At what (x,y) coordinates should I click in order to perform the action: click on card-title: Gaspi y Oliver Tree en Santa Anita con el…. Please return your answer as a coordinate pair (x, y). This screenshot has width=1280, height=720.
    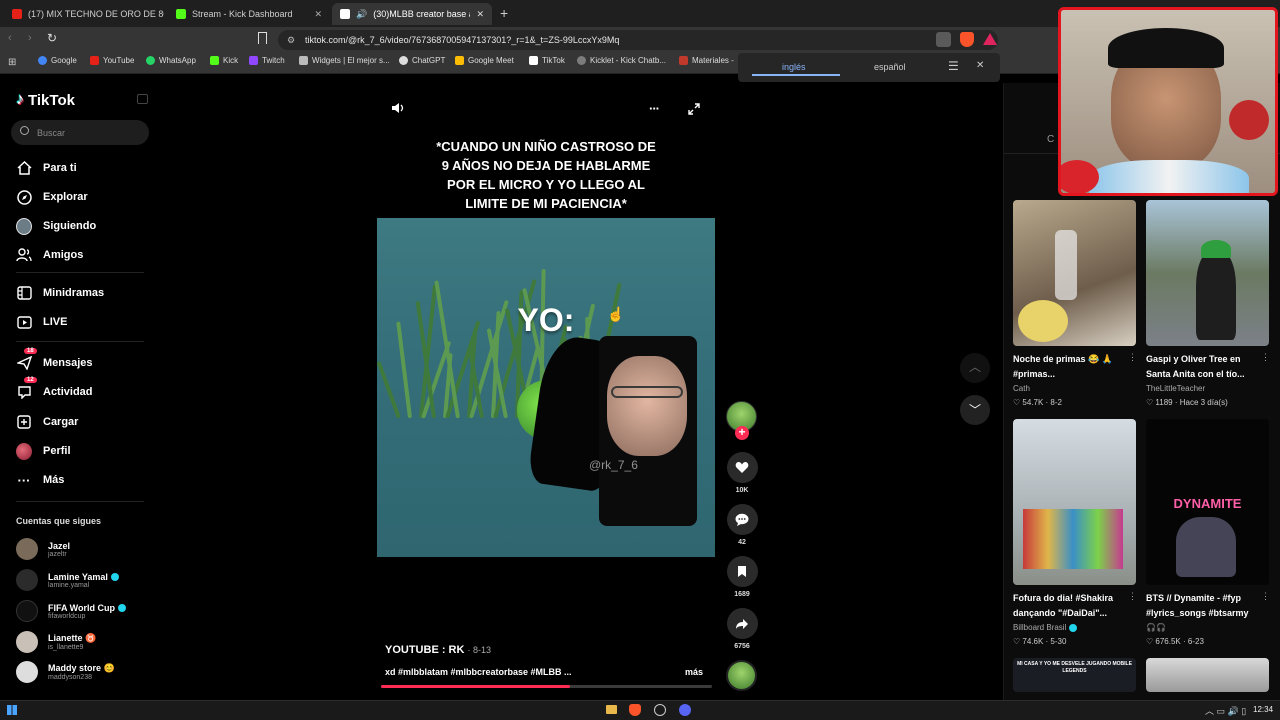
    Looking at the image, I should click on (1195, 367).